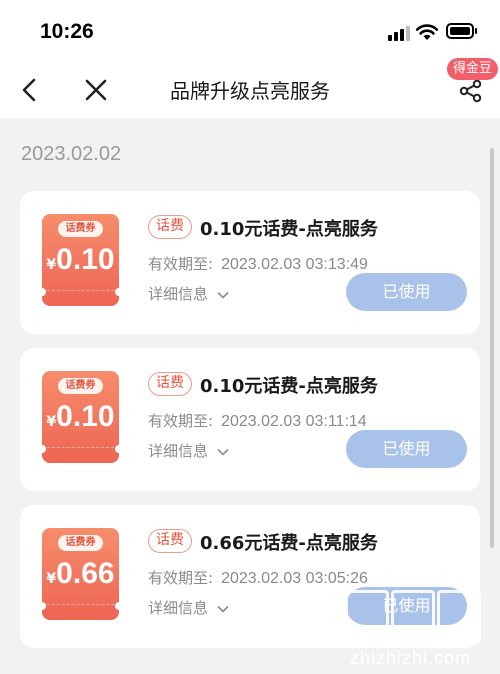  I want to click on expiry-row: 有效期至: 2023.02.03 03:05:26, so click(258, 577).